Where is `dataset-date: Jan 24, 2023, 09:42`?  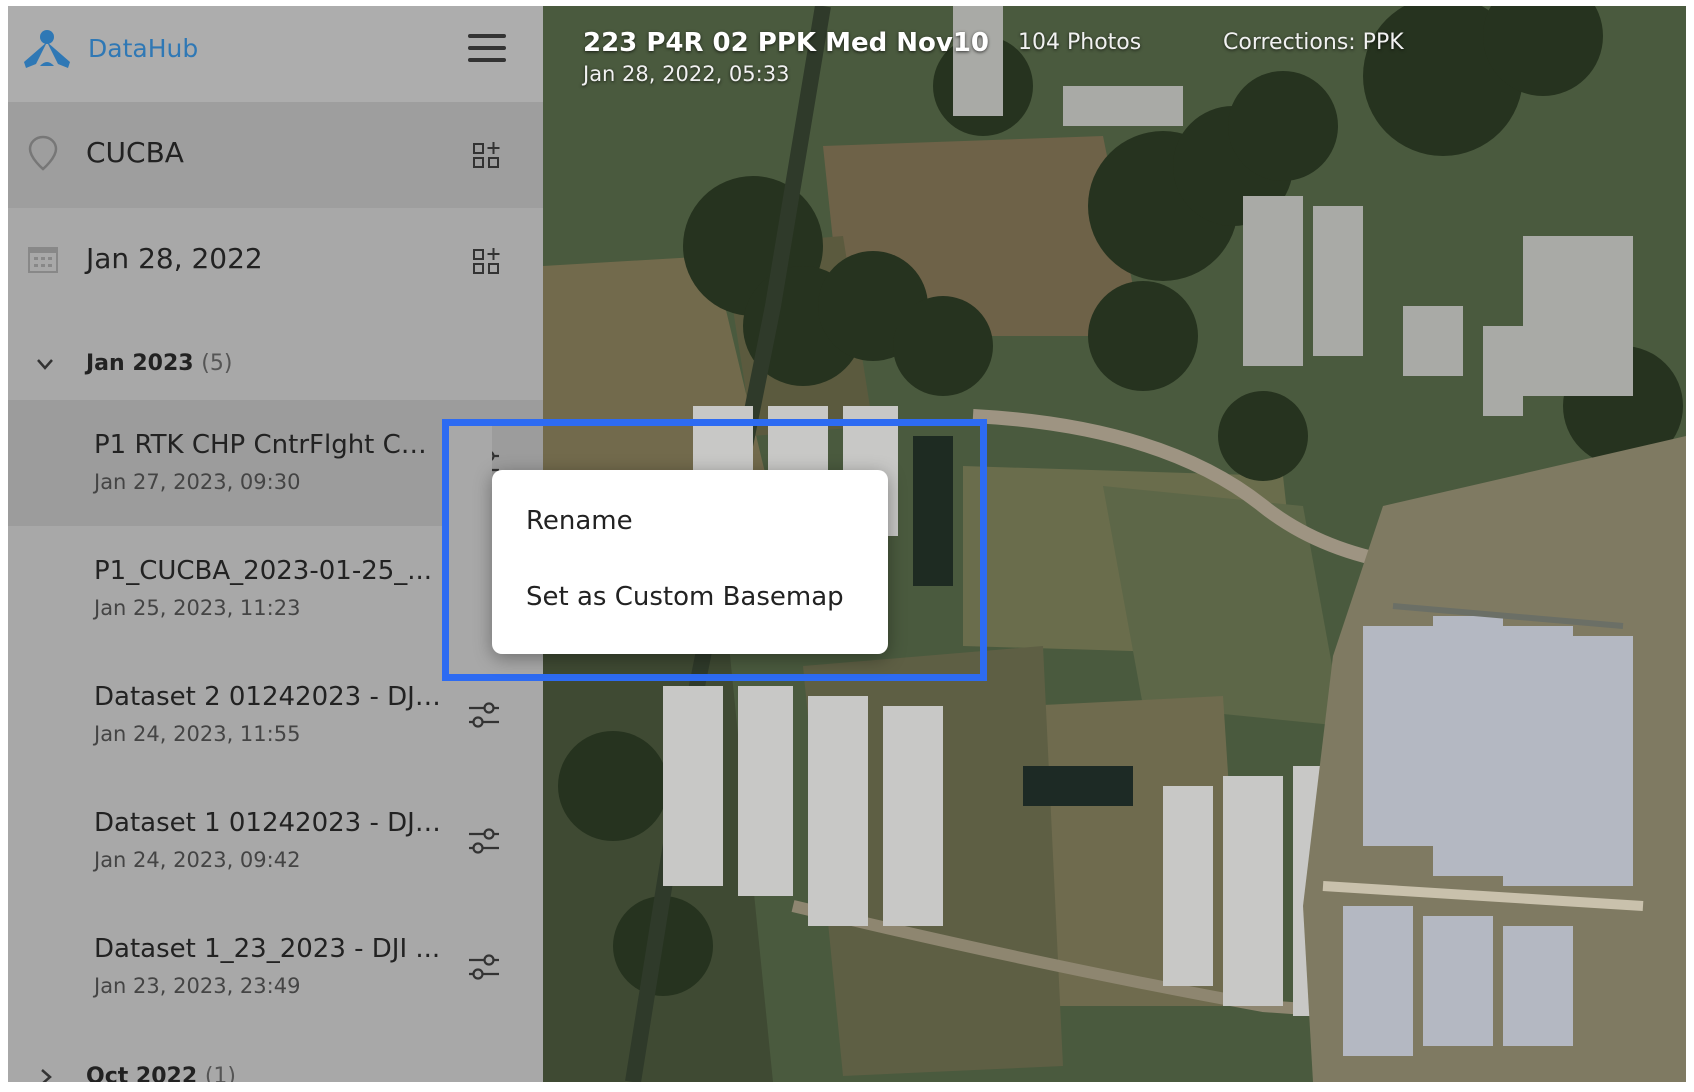 dataset-date: Jan 24, 2023, 09:42 is located at coordinates (197, 860).